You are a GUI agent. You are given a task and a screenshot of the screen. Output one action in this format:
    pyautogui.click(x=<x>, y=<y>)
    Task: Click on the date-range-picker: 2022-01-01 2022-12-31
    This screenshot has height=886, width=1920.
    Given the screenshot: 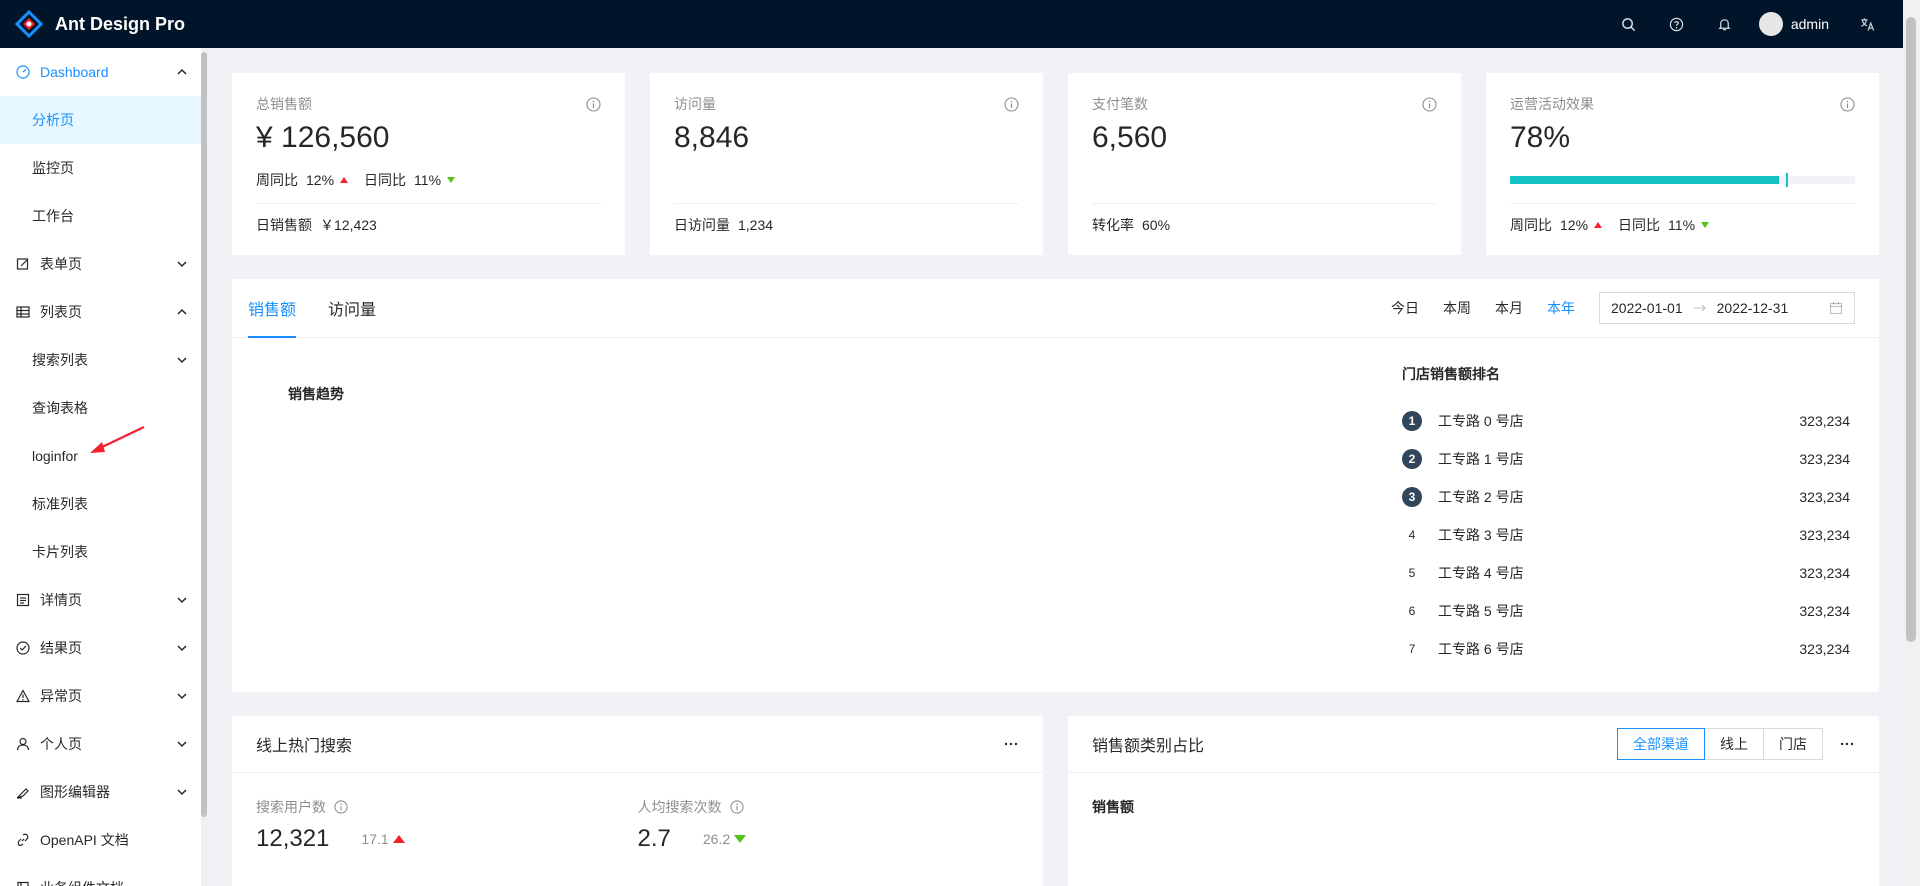 What is the action you would take?
    pyautogui.click(x=1727, y=308)
    